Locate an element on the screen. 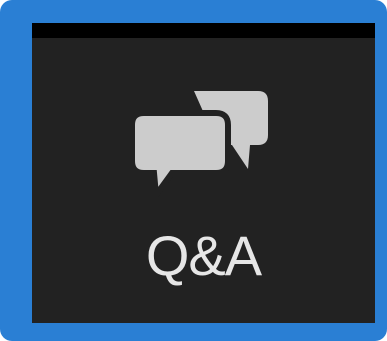  chat-bubbles-icon is located at coordinates (200, 145).